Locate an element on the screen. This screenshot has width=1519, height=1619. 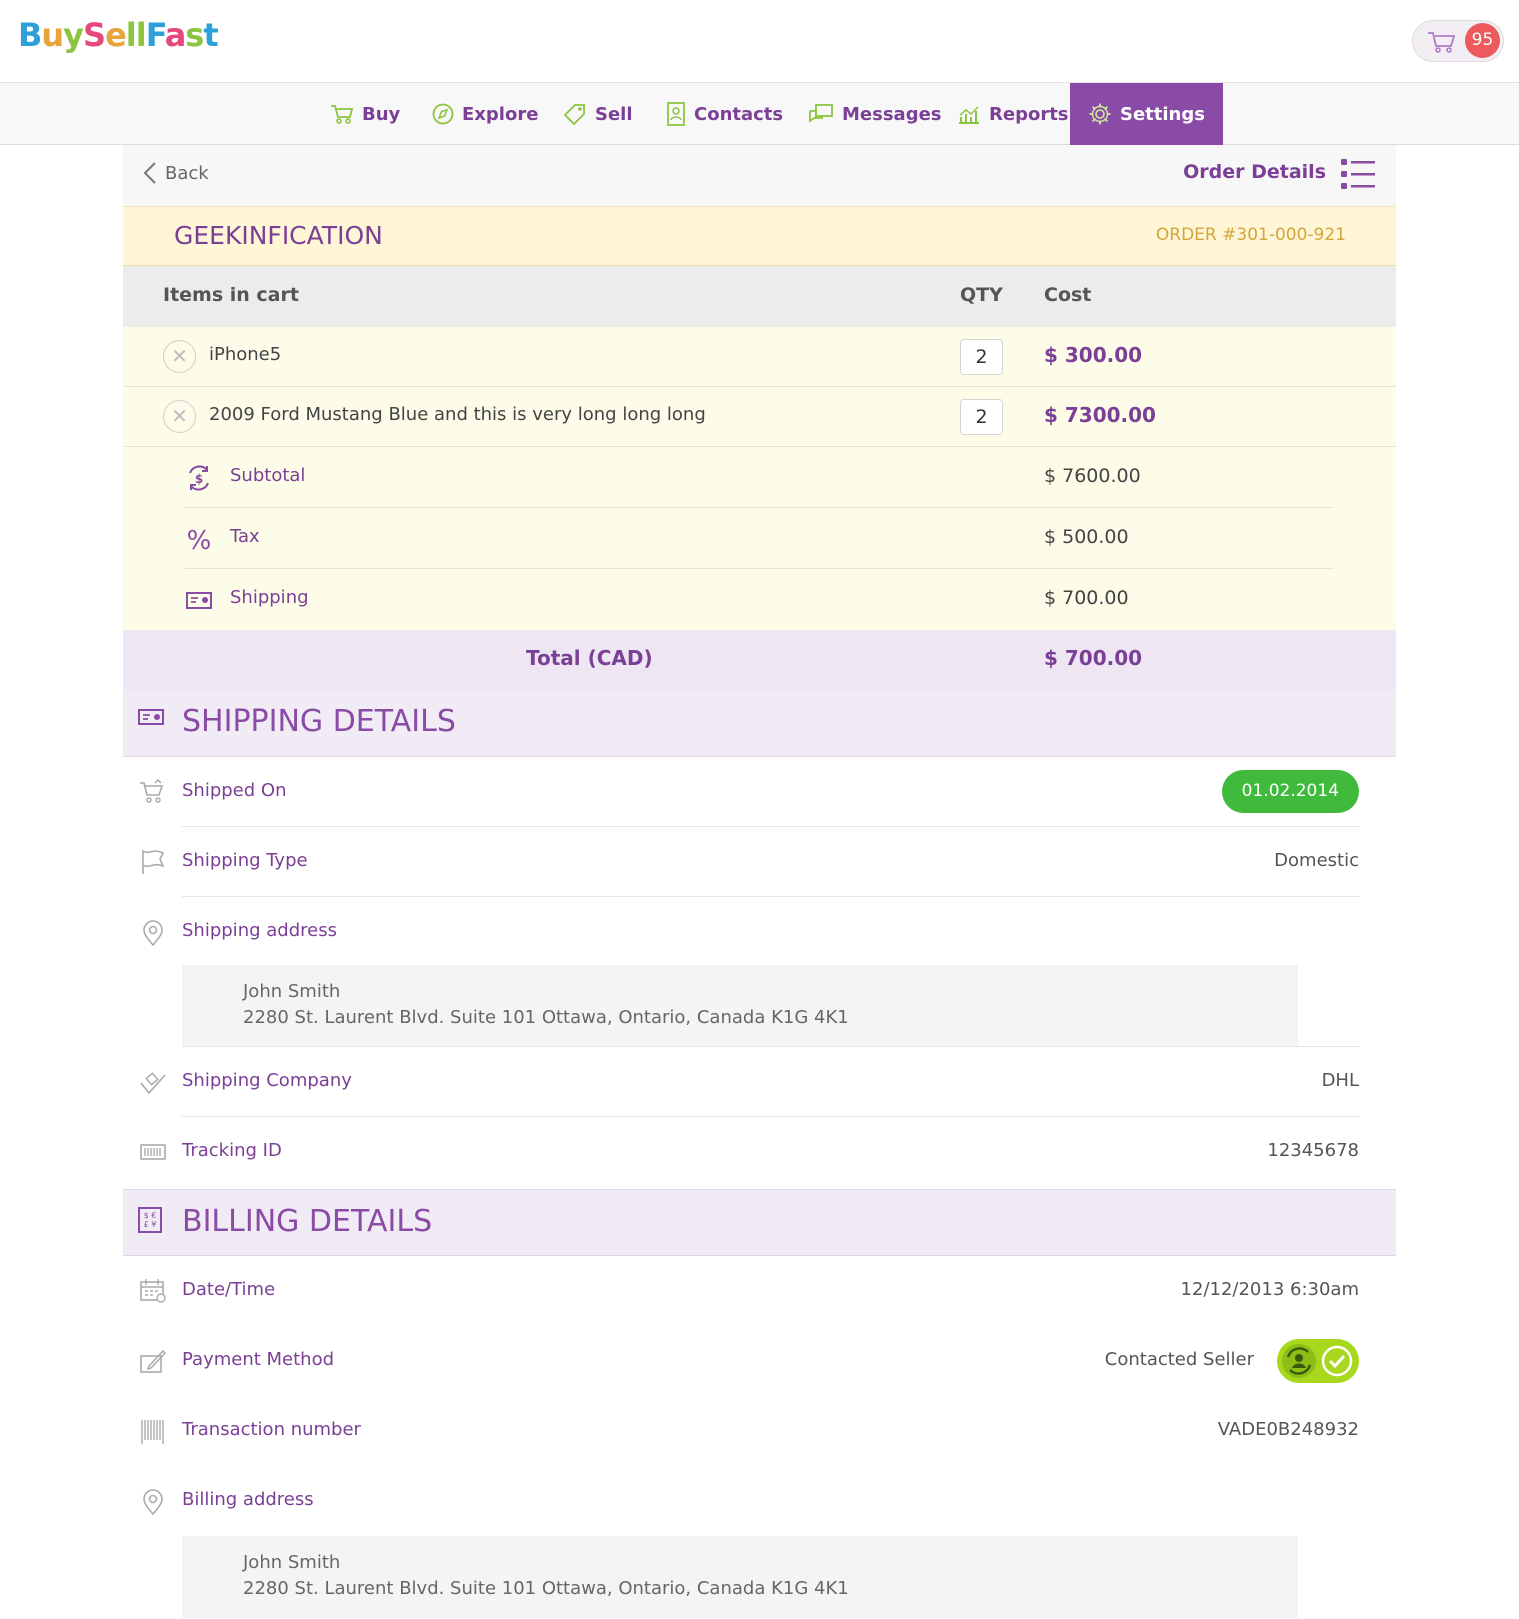
compass-icon is located at coordinates (443, 114).